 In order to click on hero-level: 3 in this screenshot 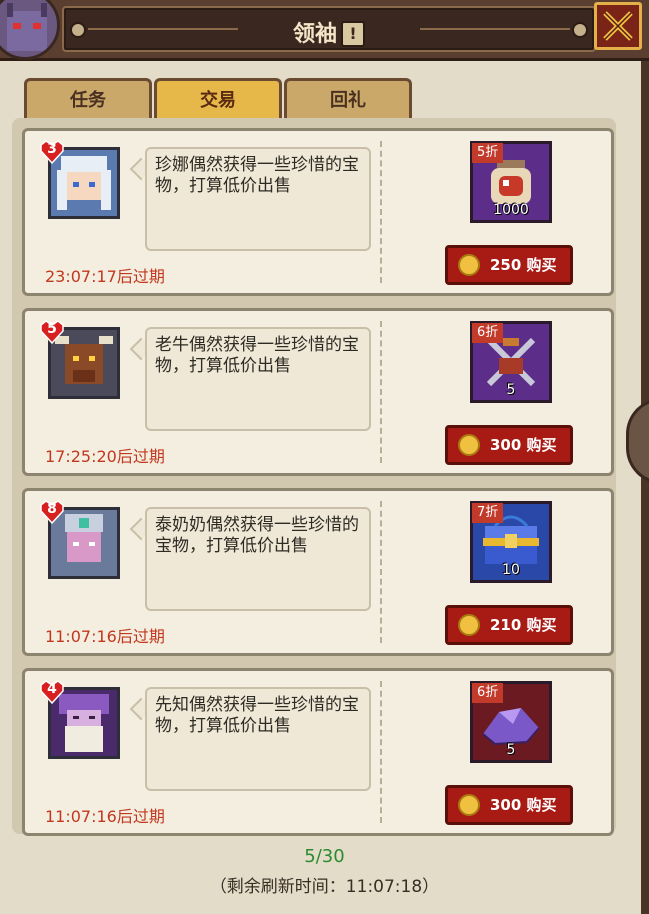, I will do `click(52, 149)`.